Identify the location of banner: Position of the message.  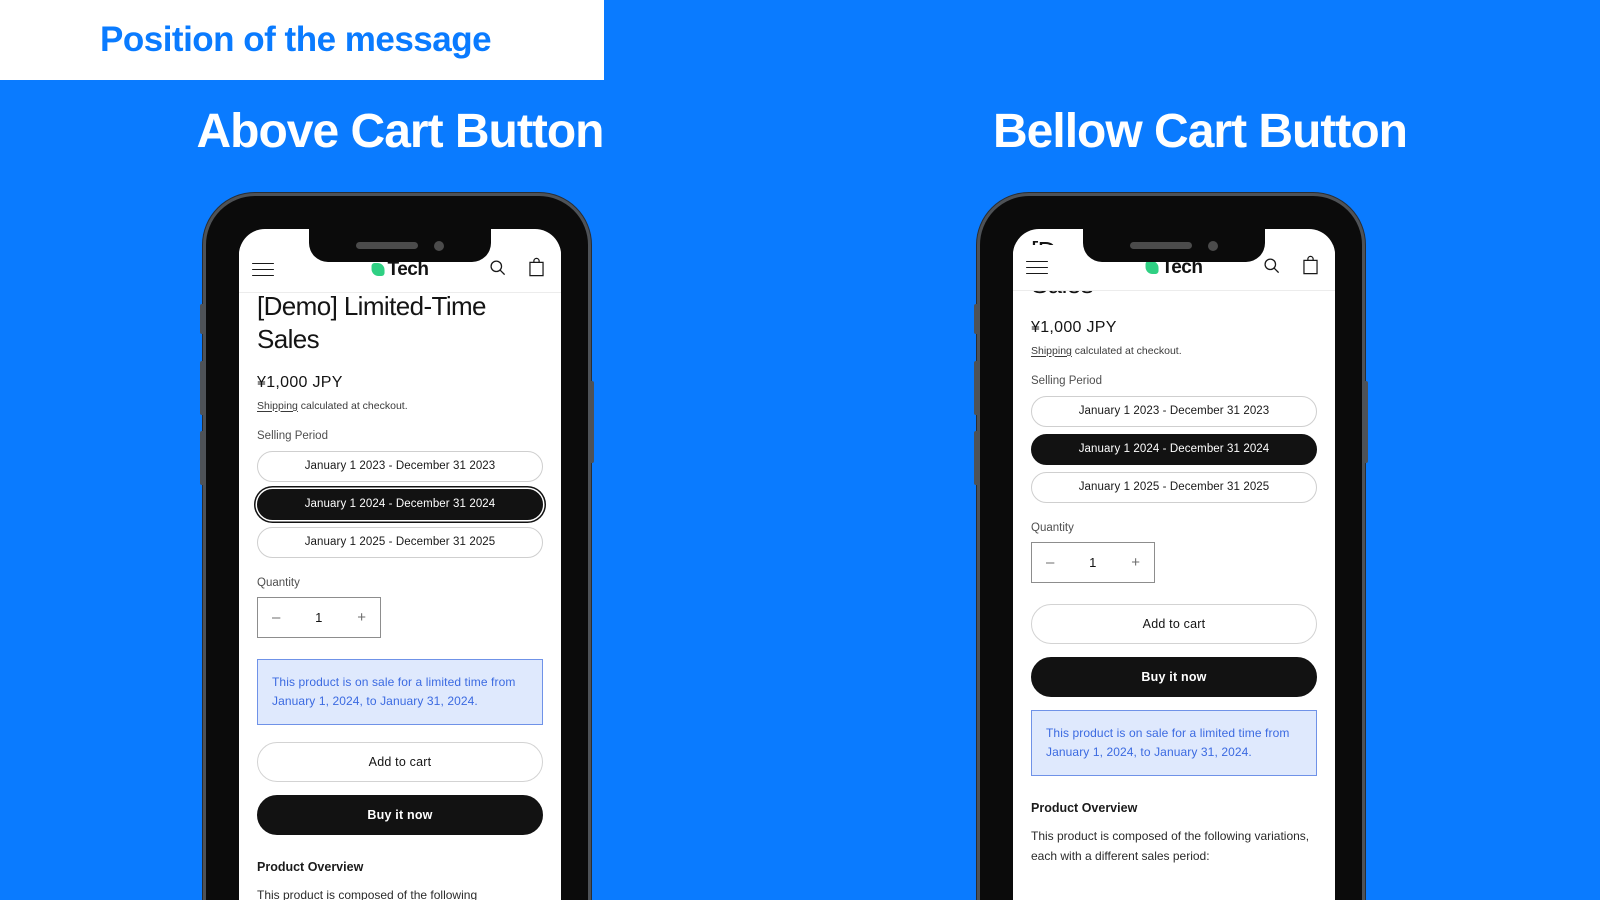
(302, 40).